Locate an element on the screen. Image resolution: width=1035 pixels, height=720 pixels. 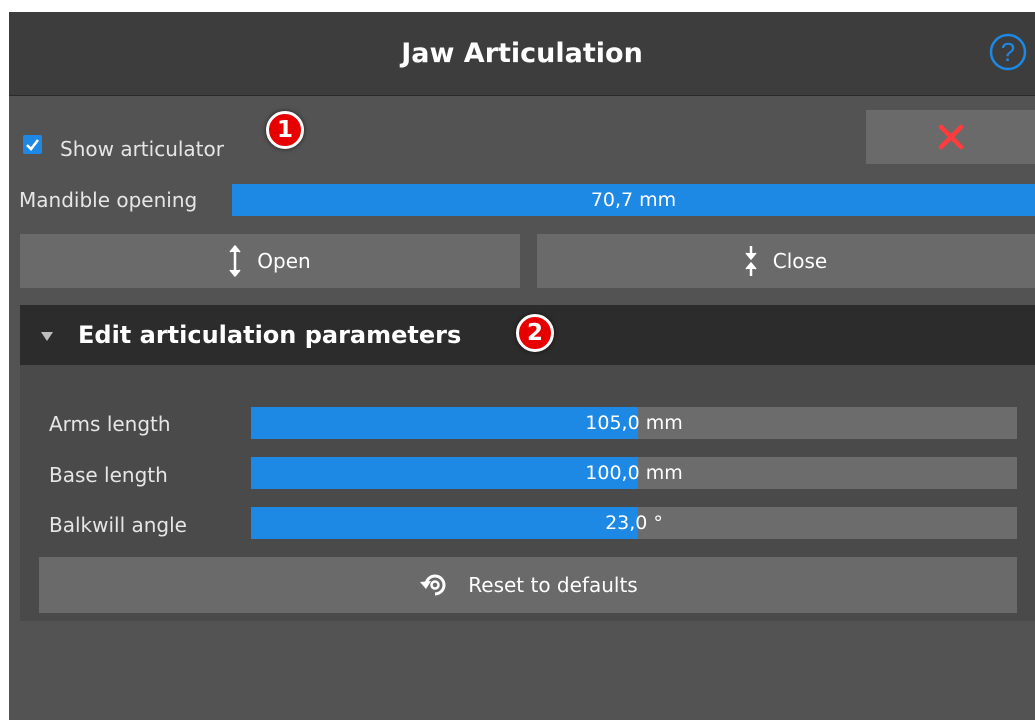
arms-length-slider: 105,0 mm is located at coordinates (634, 423).